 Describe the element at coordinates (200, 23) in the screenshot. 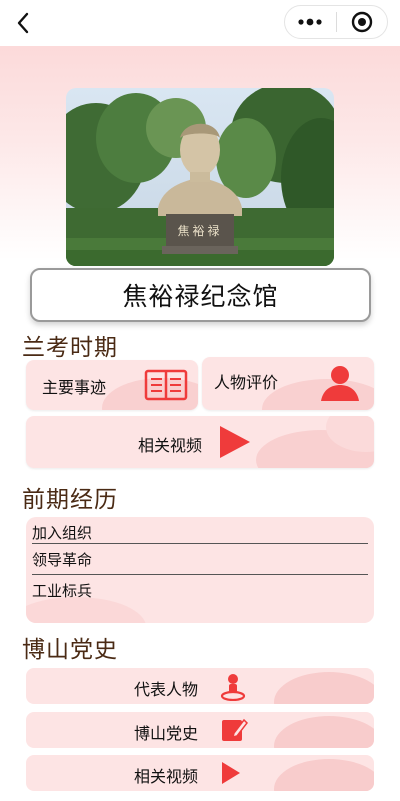

I see `top-bar` at that location.